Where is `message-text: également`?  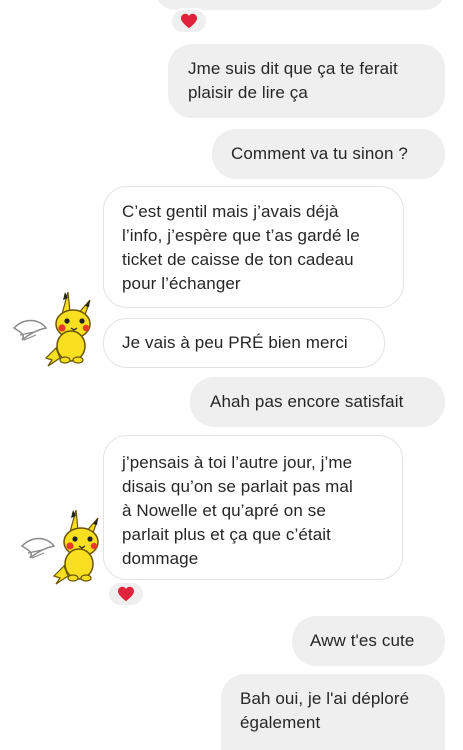 message-text: également is located at coordinates (280, 722).